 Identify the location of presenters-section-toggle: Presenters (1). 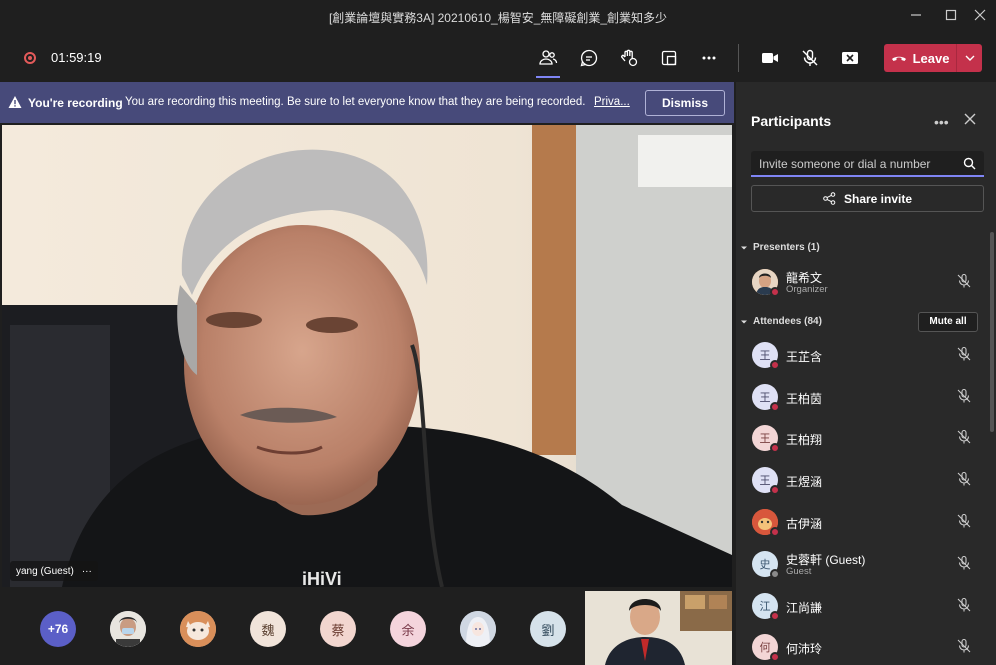
(780, 247).